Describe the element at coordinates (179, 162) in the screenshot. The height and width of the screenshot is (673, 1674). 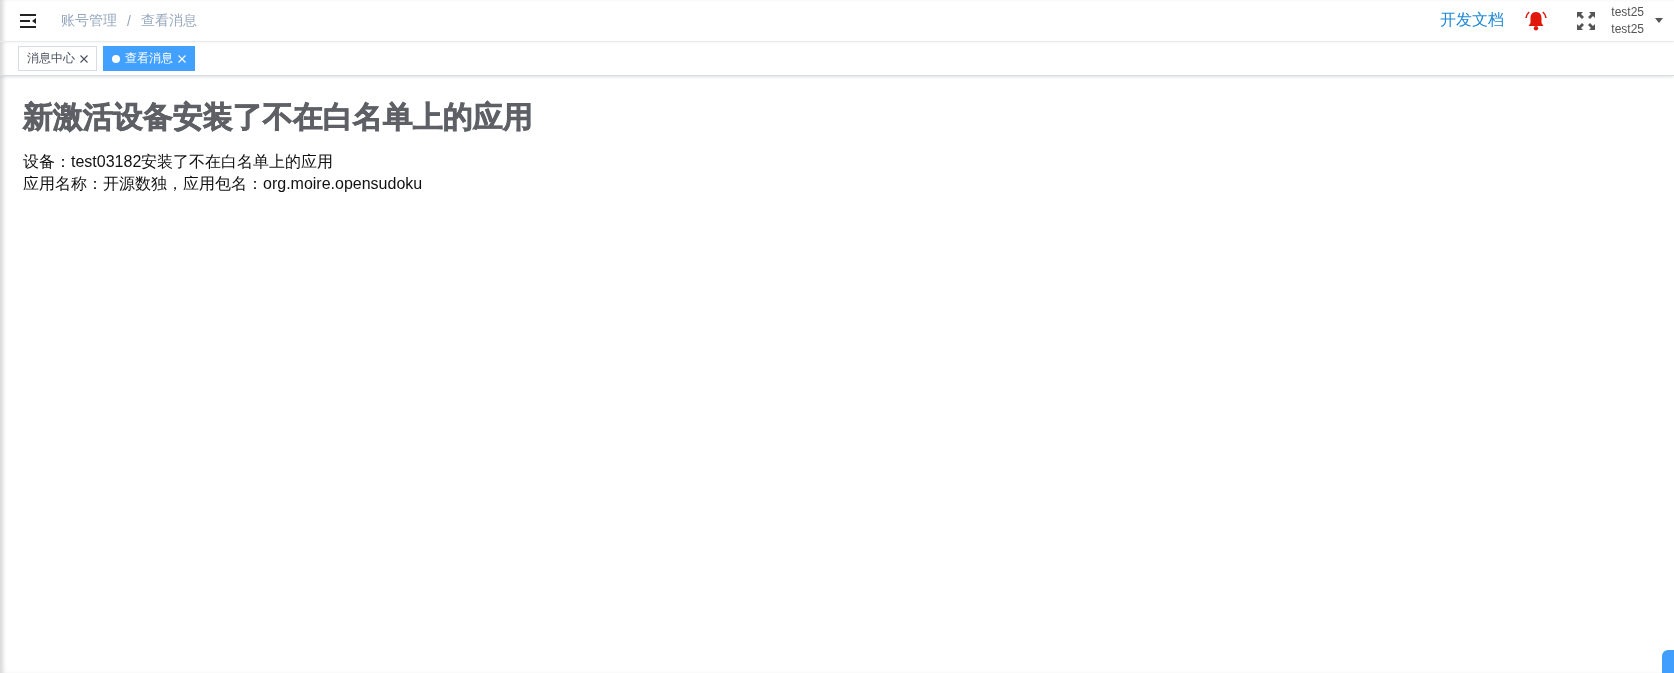
I see `message-text: 设备：test03182安装了不在白名单上的应用` at that location.